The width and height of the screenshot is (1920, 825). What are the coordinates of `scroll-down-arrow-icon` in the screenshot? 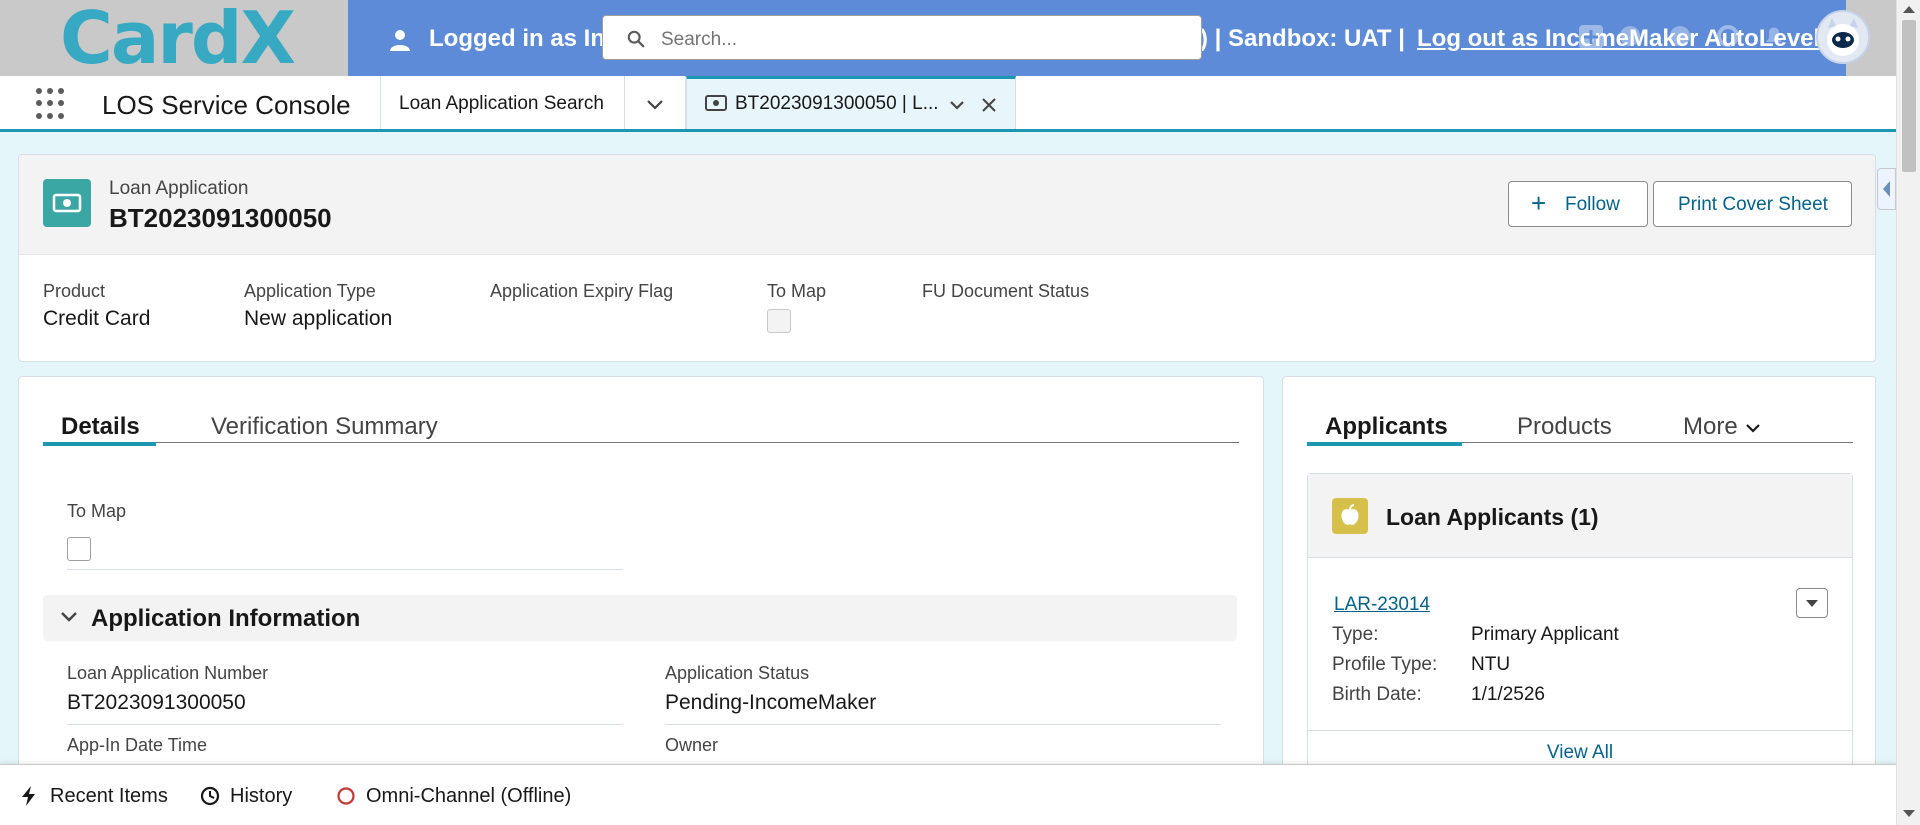 It's located at (1909, 813).